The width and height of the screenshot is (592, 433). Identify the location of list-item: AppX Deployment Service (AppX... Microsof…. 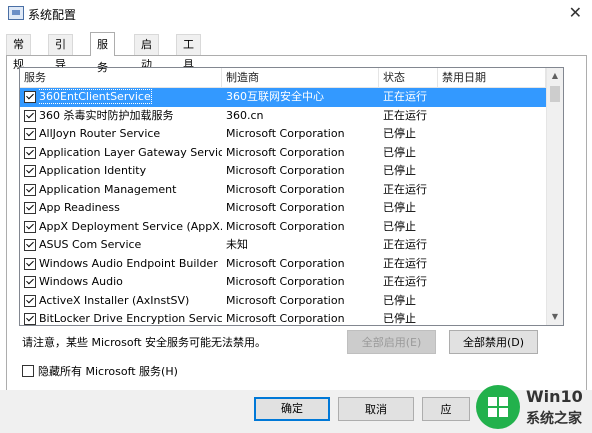
(283, 227).